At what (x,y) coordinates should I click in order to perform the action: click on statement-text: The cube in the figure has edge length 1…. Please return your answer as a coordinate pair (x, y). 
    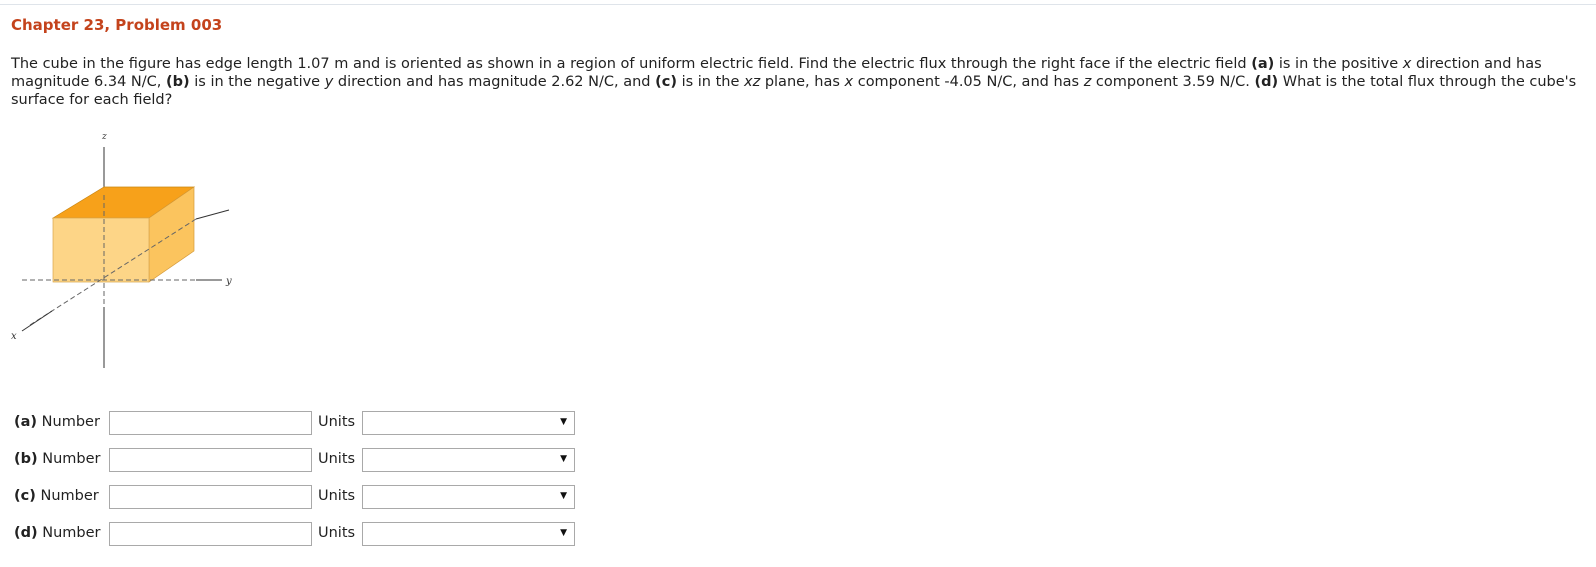
    Looking at the image, I should click on (631, 64).